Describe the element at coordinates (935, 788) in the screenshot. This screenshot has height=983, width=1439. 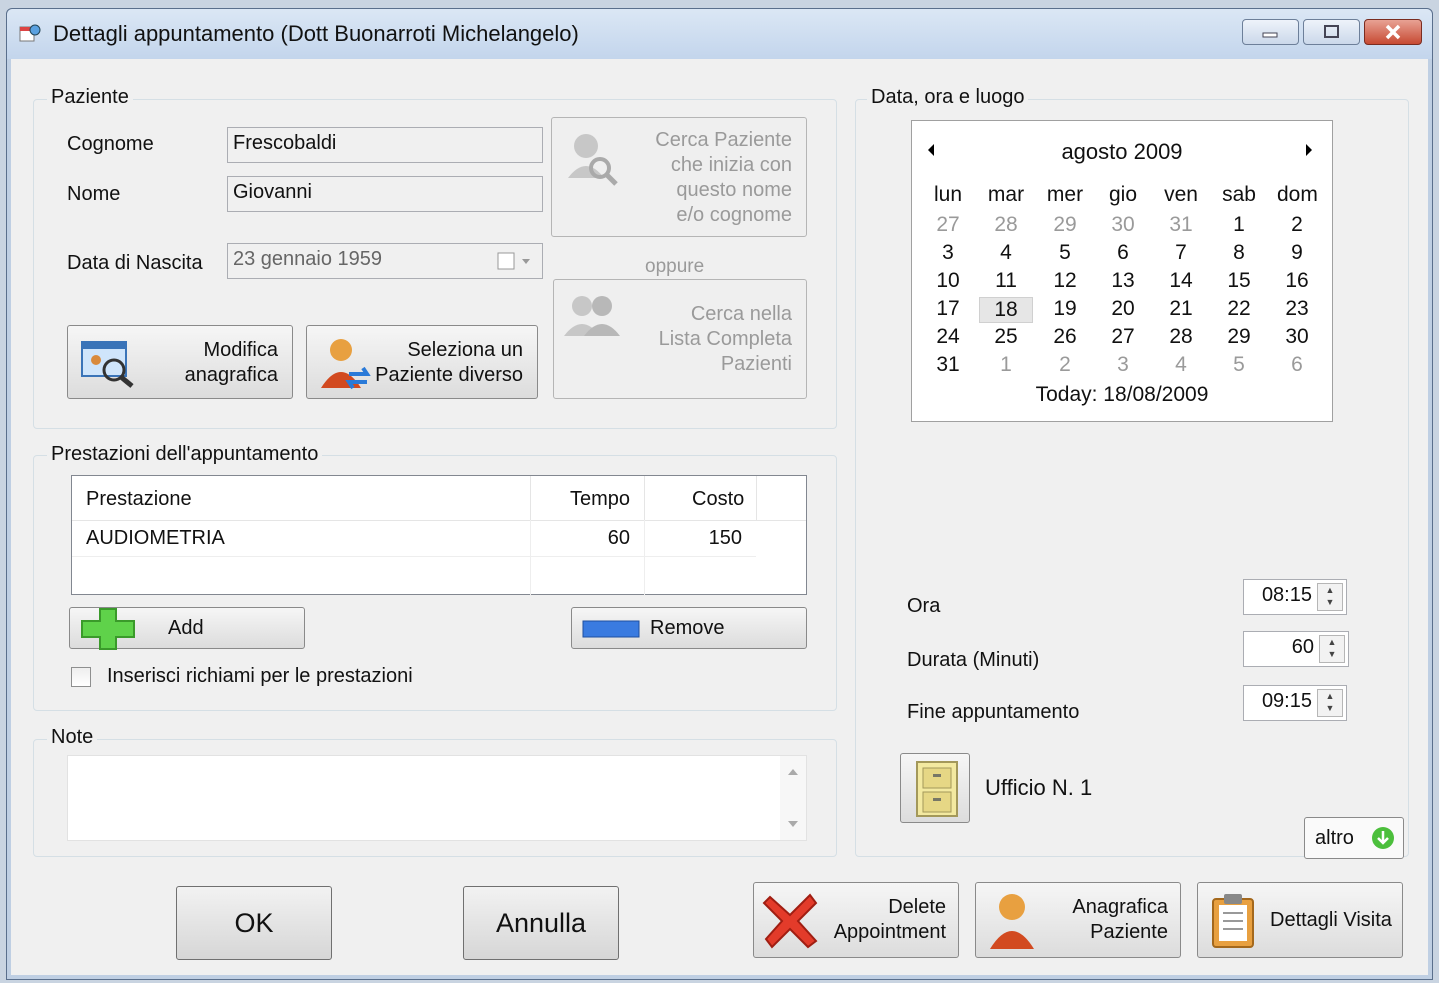
I see `ufficio-button` at that location.